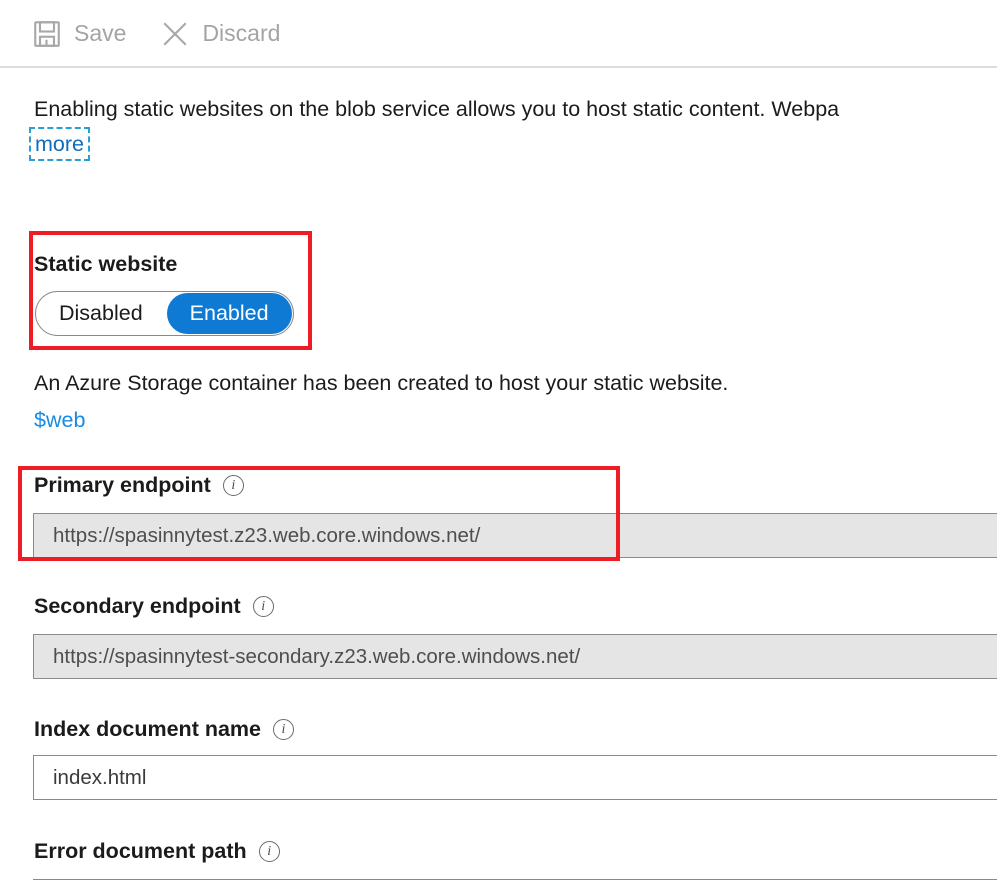  I want to click on secondary-endpoint-label: Secondary endpoint i, so click(154, 606).